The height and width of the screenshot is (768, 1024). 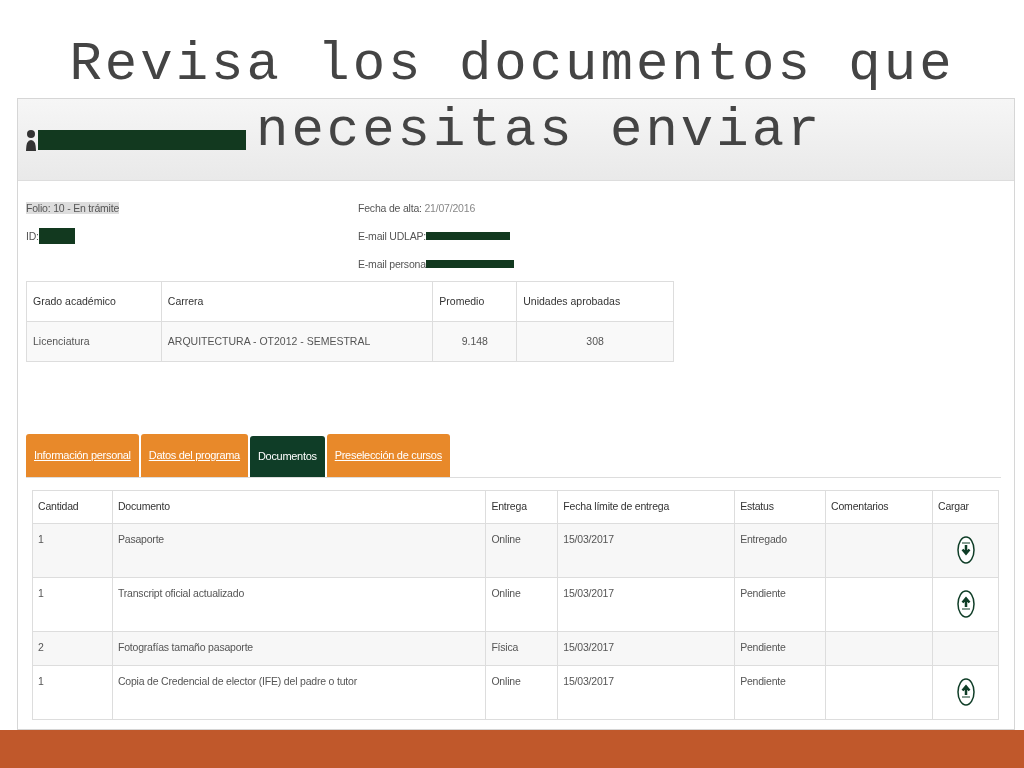 I want to click on tab: Preselección de cursos, so click(x=388, y=455).